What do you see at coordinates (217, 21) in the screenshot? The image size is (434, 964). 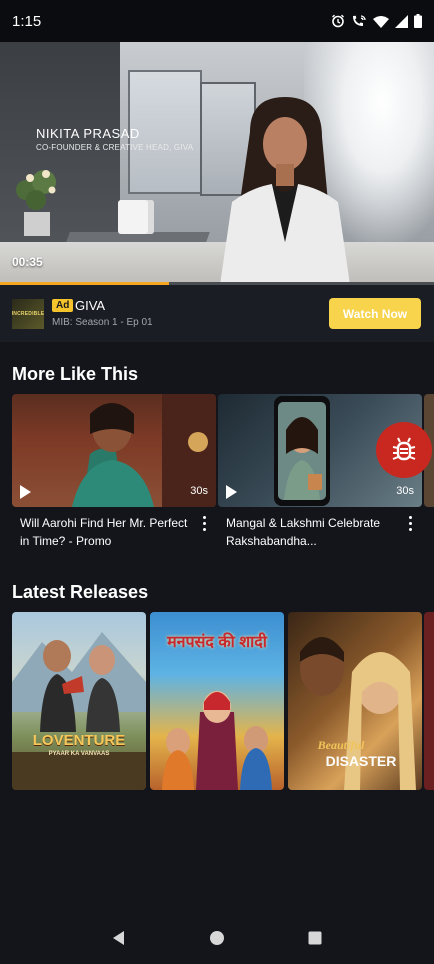 I see `status-bar: 1:15` at bounding box center [217, 21].